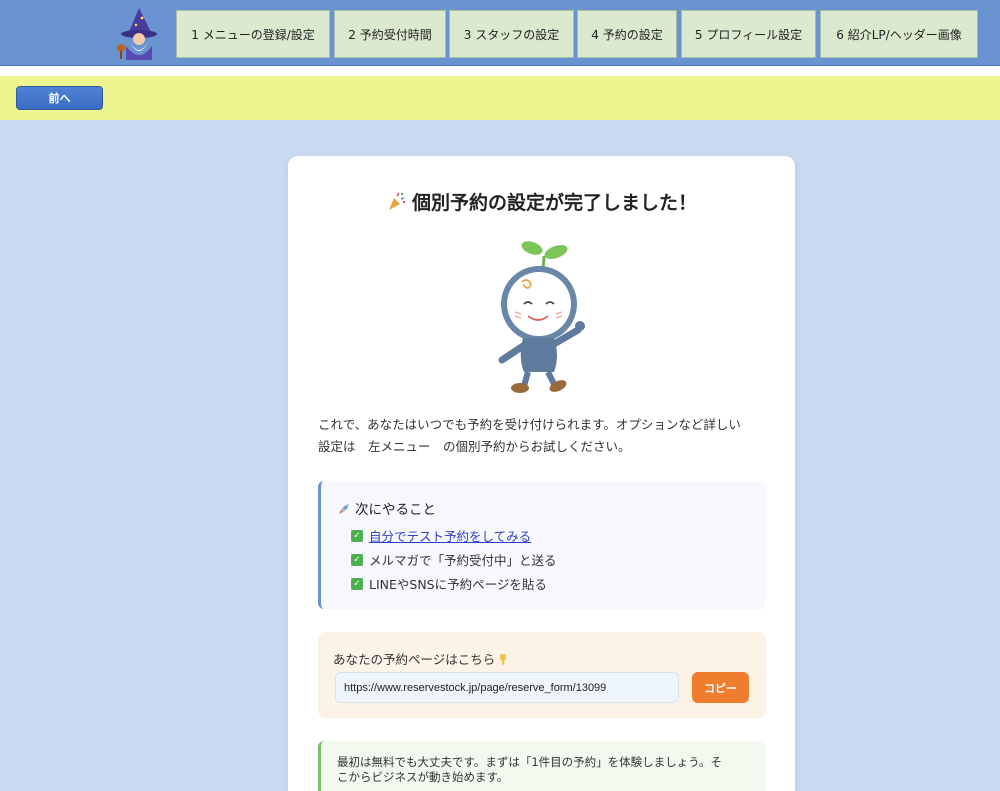 The width and height of the screenshot is (1000, 791). I want to click on rocket-icon, so click(344, 509).